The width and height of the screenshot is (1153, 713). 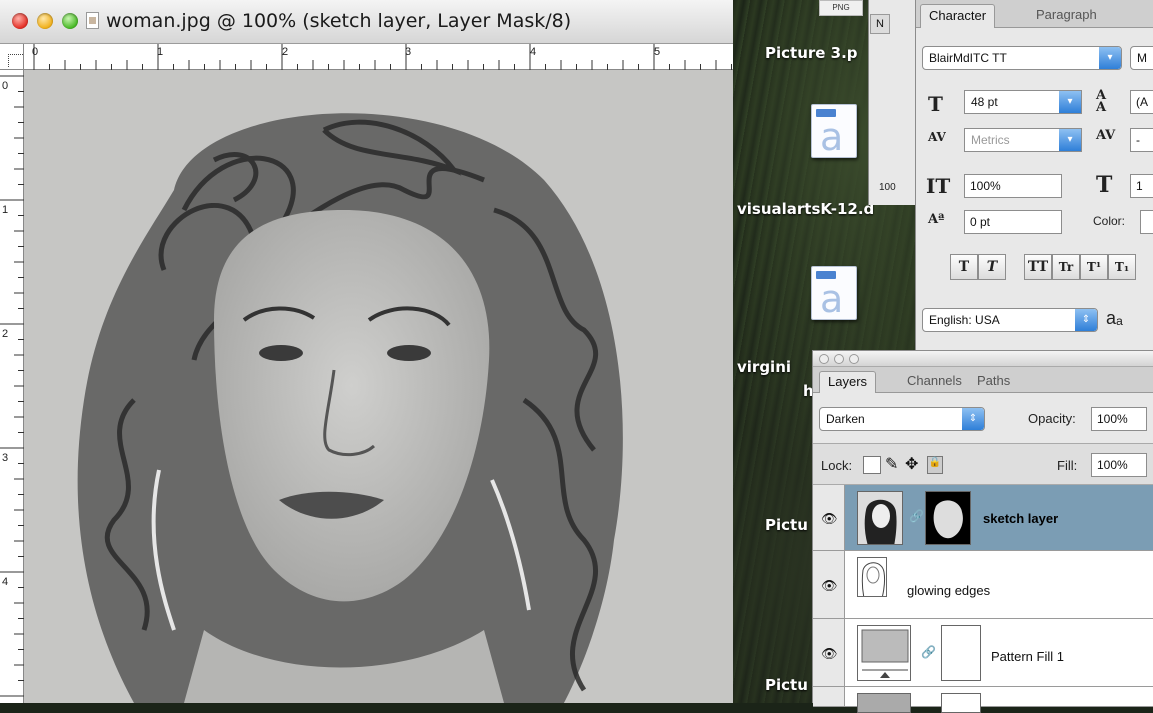 What do you see at coordinates (378, 57) in the screenshot?
I see `horizontal-ruler: 0 1 2 3 4 5` at bounding box center [378, 57].